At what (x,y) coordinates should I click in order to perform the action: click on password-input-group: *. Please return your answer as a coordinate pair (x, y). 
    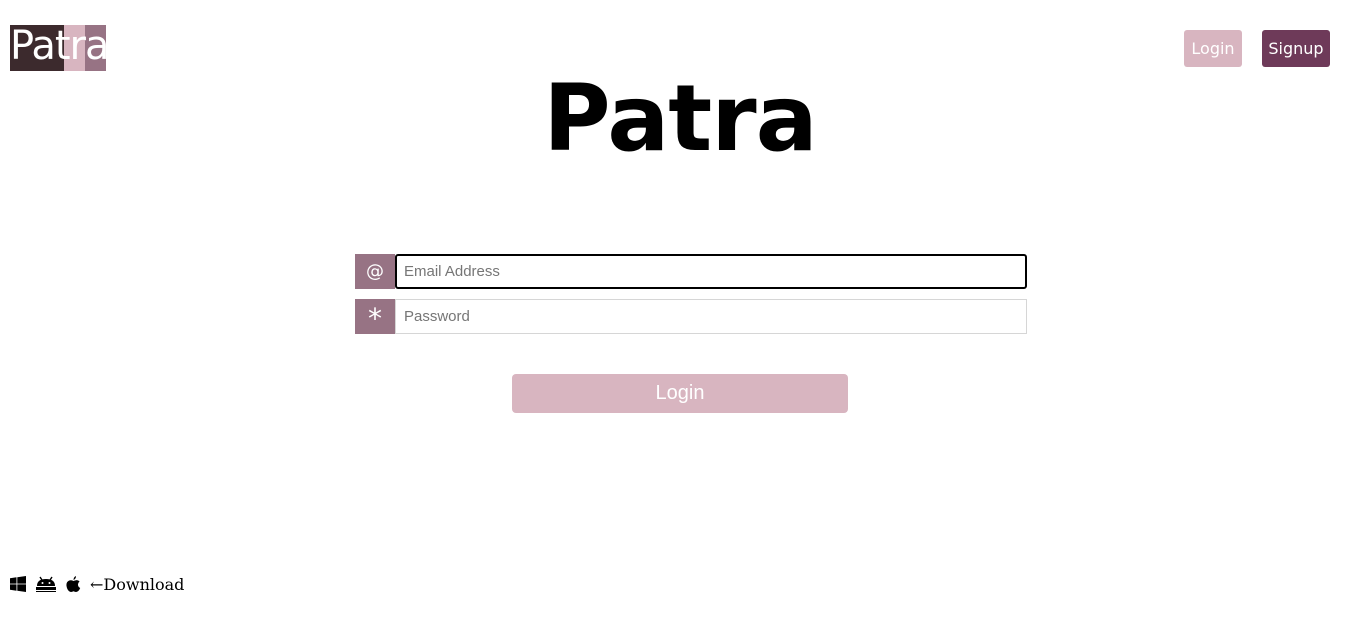
    Looking at the image, I should click on (691, 317).